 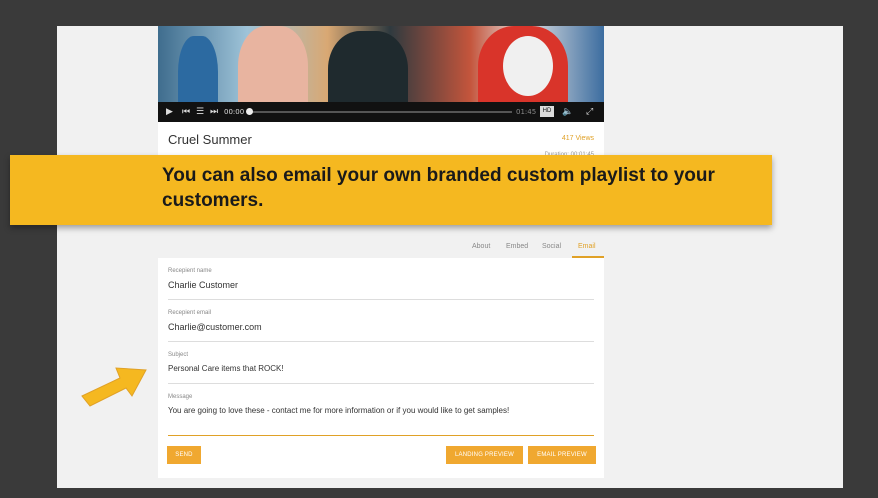 What do you see at coordinates (169, 112) in the screenshot?
I see `play-icon: ▶` at bounding box center [169, 112].